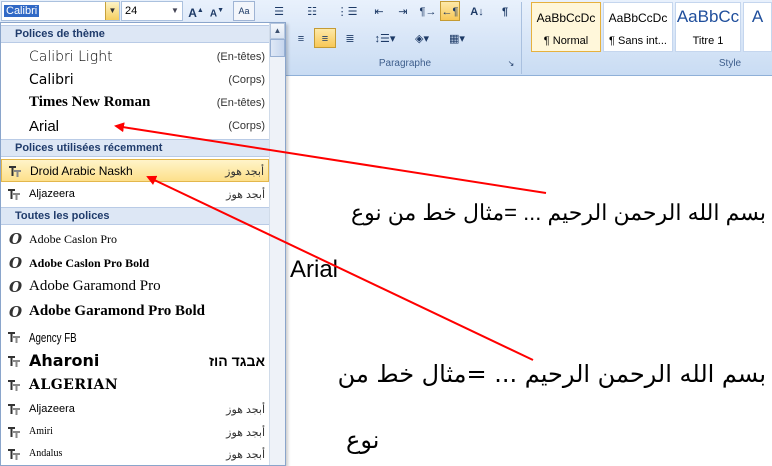  I want to click on style-no-spacing-sample: AaBbCcDc, so click(638, 18).